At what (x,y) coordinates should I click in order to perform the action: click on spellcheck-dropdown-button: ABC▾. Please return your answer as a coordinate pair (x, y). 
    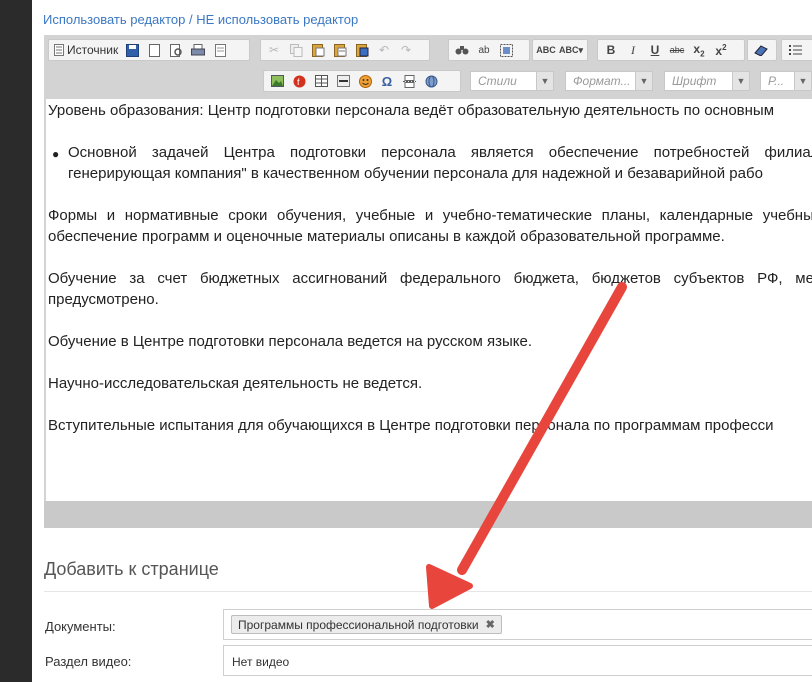
    Looking at the image, I should click on (571, 50).